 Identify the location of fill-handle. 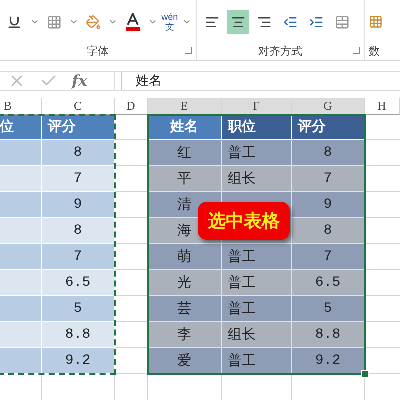
(365, 374).